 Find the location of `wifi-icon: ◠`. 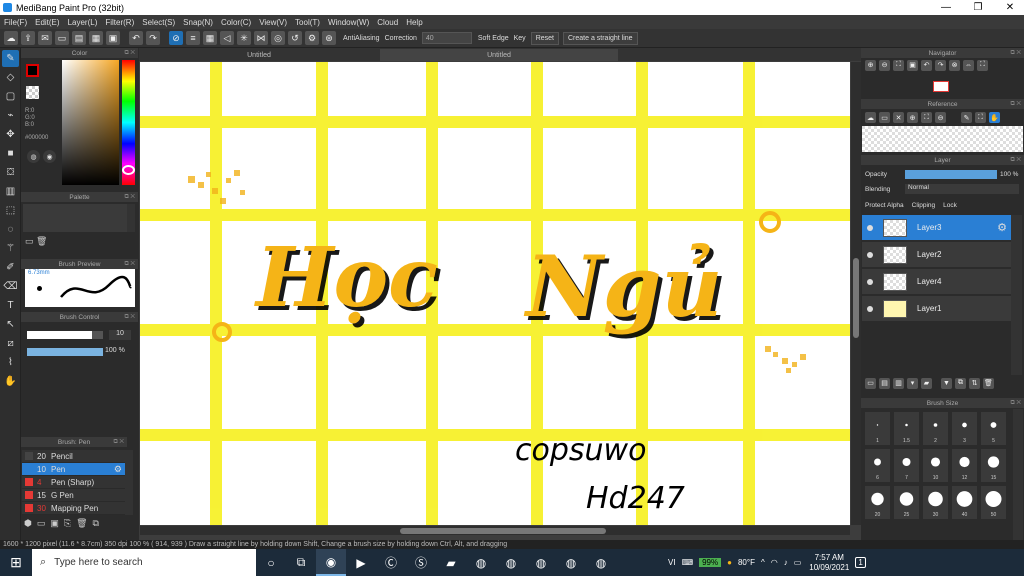

wifi-icon: ◠ is located at coordinates (774, 562).